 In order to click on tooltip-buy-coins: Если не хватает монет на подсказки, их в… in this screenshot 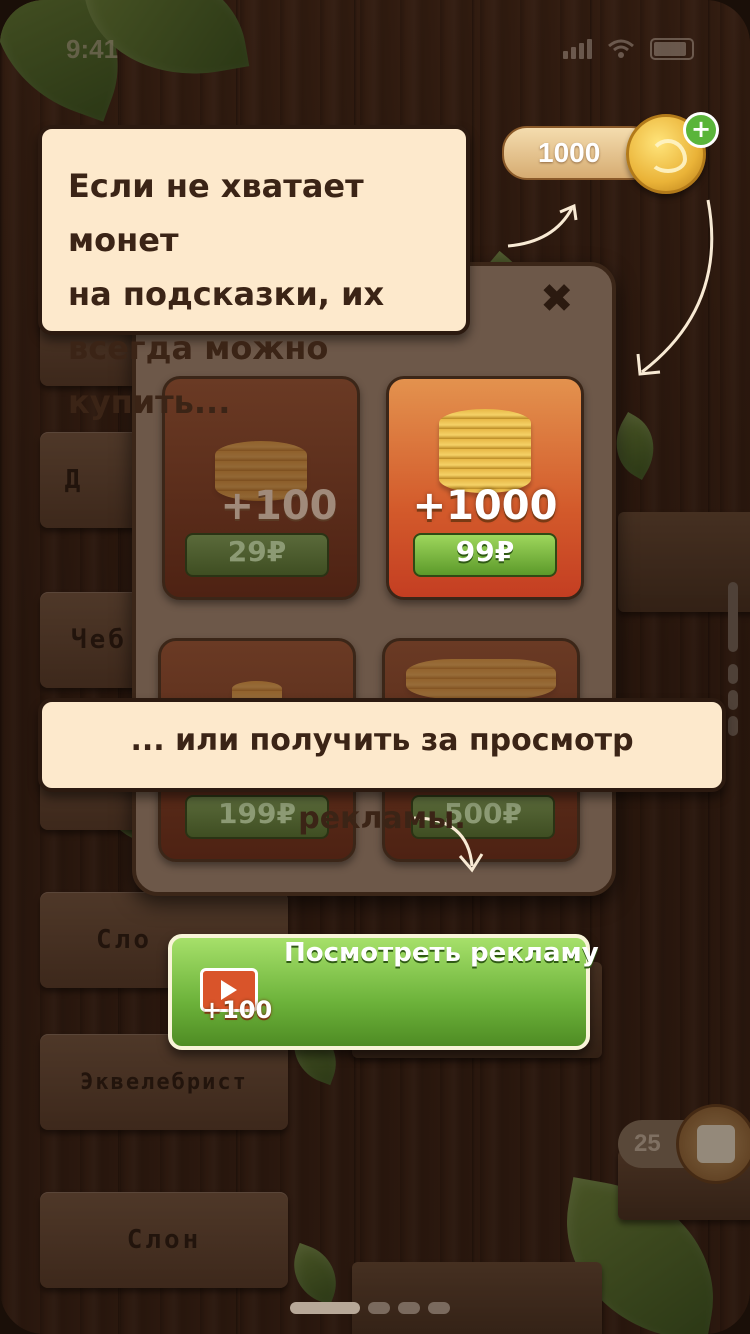, I will do `click(254, 273)`.